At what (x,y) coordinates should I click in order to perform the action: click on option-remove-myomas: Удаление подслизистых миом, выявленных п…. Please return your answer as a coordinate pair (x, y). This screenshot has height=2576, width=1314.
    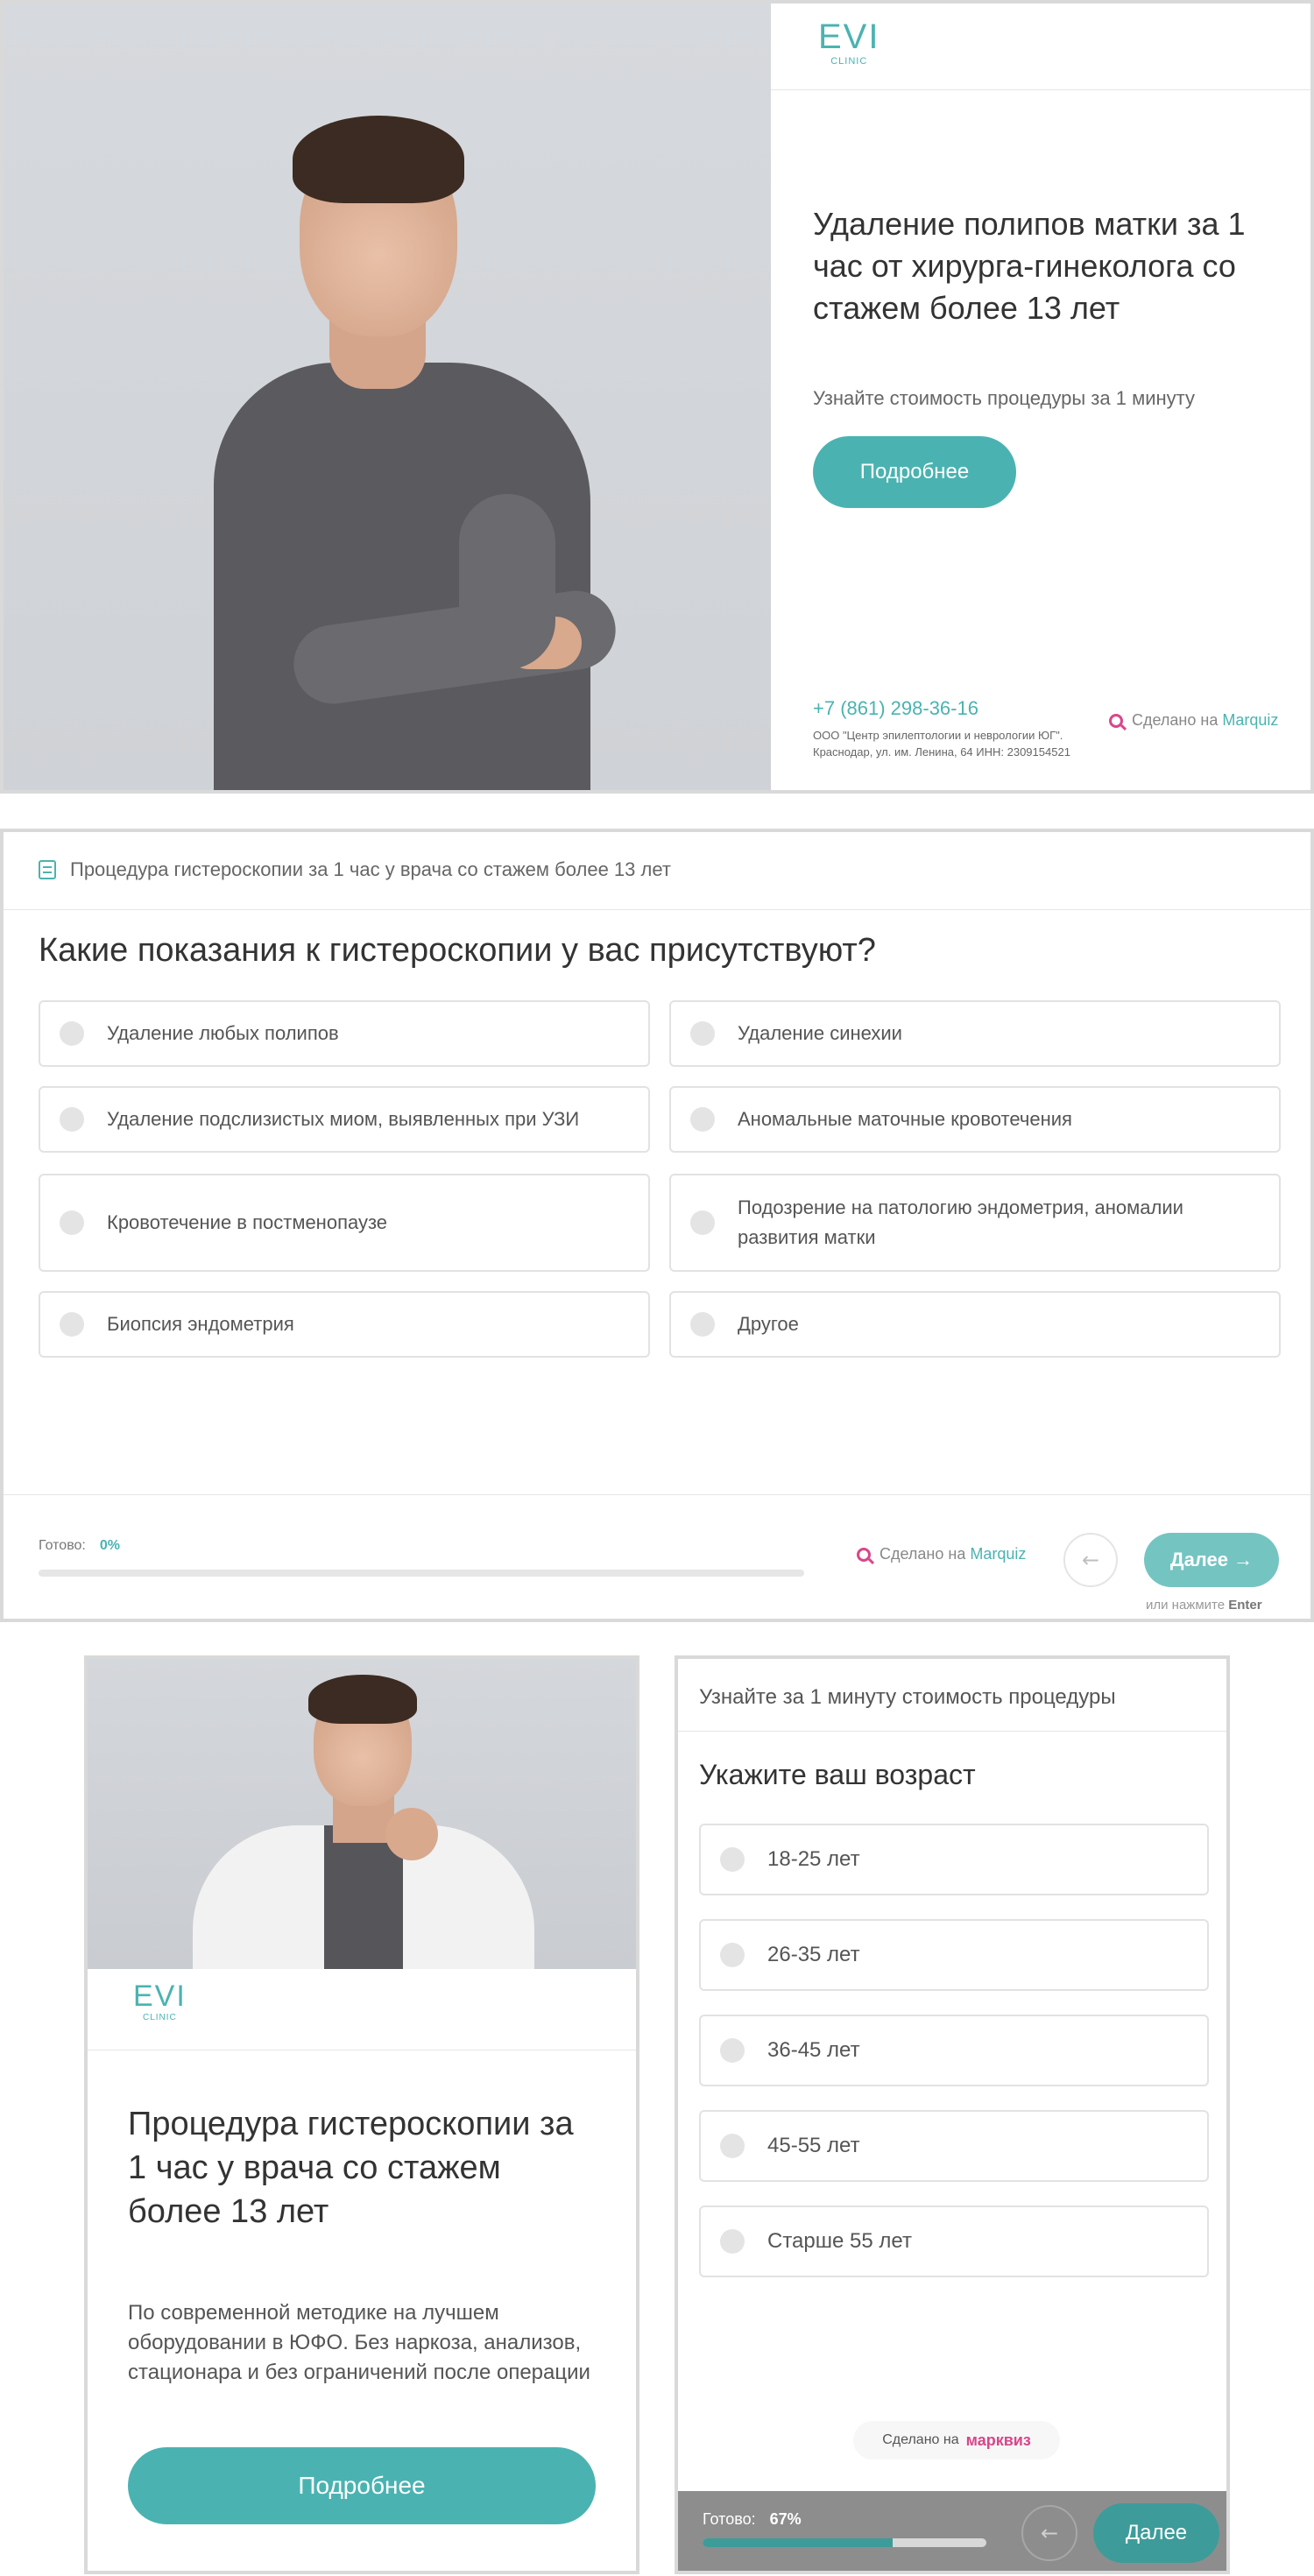
    Looking at the image, I should click on (344, 1119).